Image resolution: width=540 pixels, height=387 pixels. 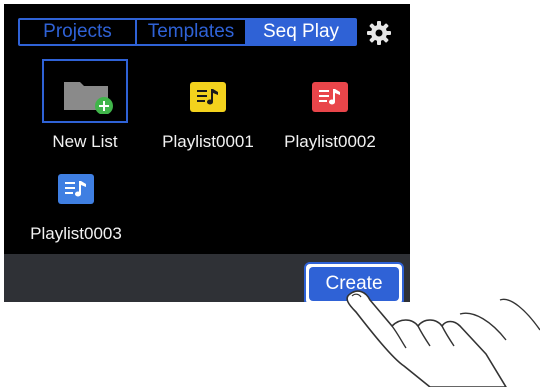 What do you see at coordinates (443, 338) in the screenshot?
I see `pointing-hand-icon` at bounding box center [443, 338].